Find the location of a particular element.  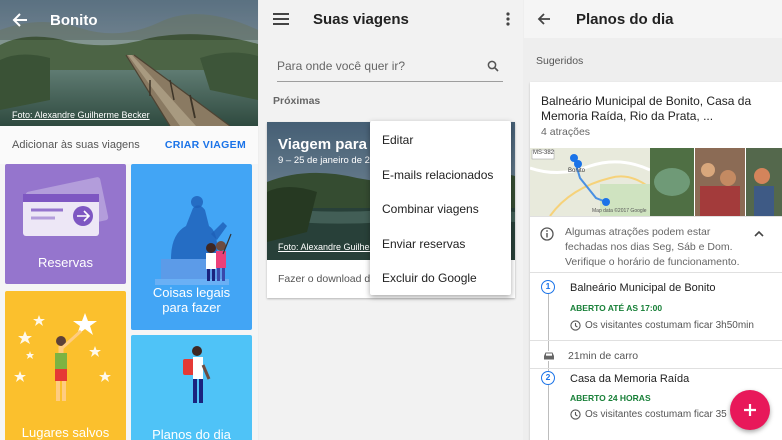

stop-2-number: 2 is located at coordinates (548, 378).